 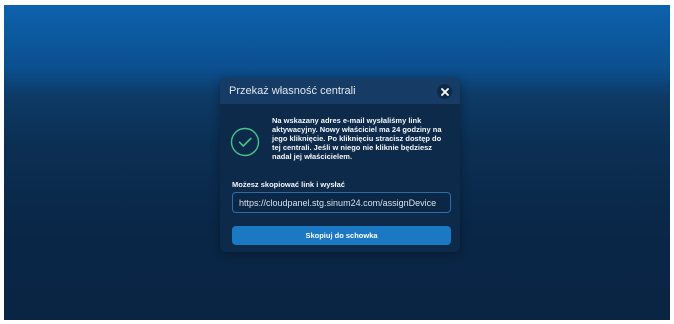 I want to click on dialog-header: Przekaż własność centrali, so click(x=340, y=91).